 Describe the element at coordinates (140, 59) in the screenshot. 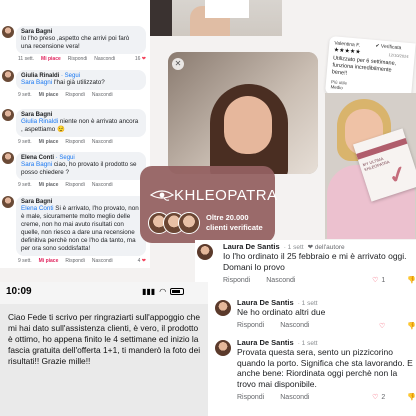

I see `reaction-count: 16 ❤` at that location.